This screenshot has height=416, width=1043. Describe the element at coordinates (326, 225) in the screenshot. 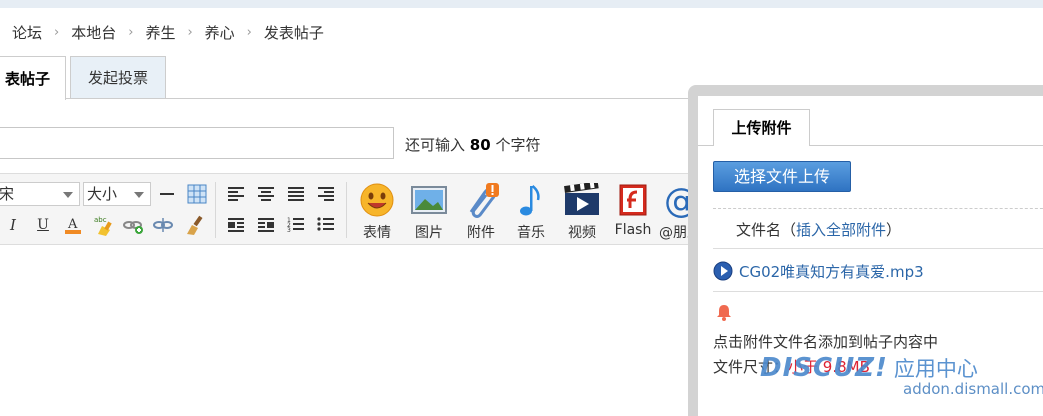

I see `unordered-list-icon` at that location.